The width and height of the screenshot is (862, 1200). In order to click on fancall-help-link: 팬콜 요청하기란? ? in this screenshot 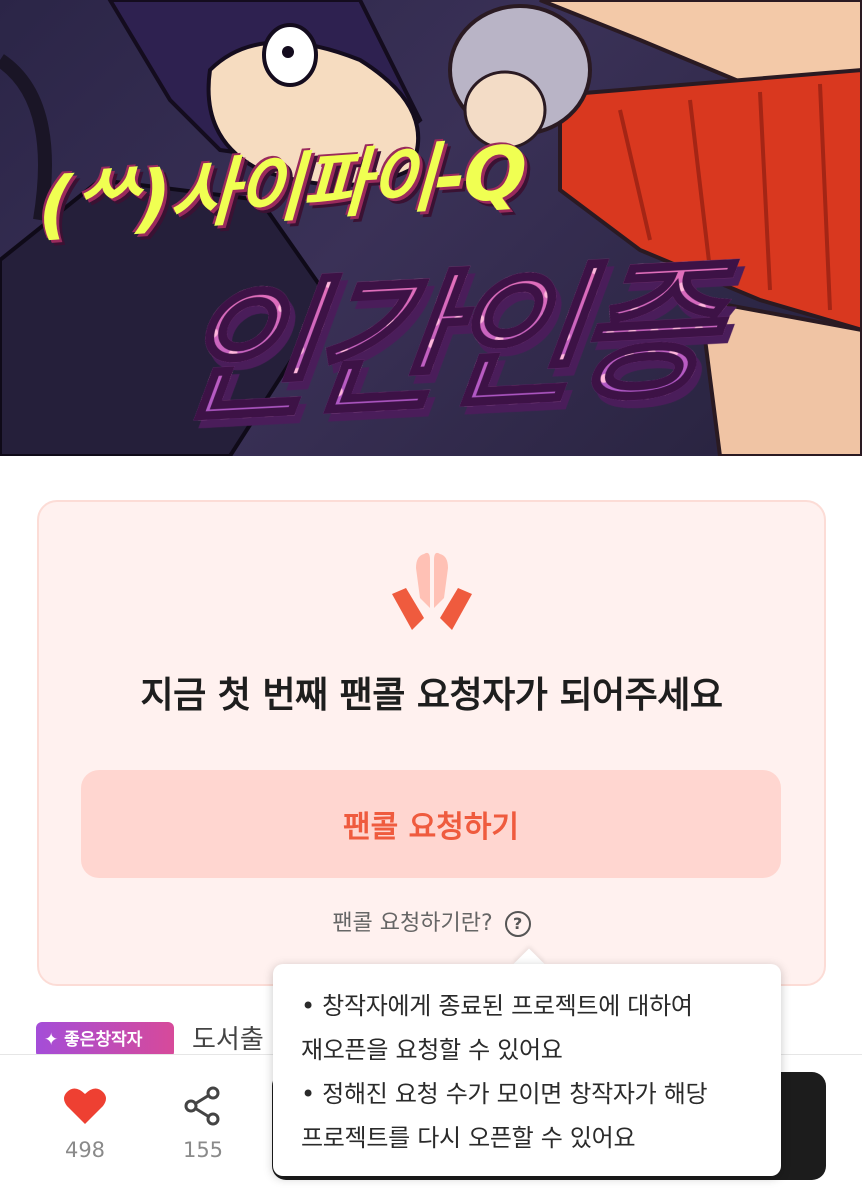, I will do `click(431, 924)`.